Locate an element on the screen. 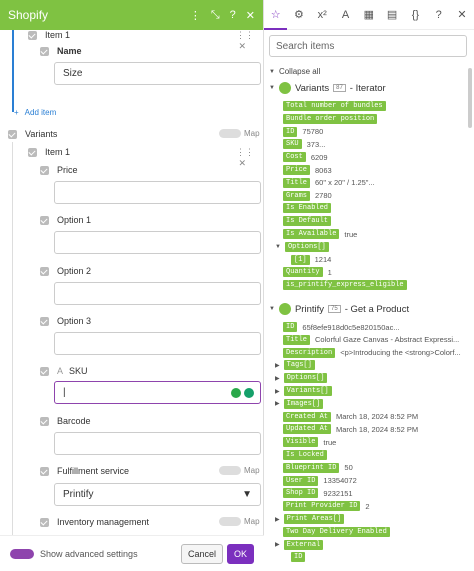 This screenshot has height=571, width=474. function-tabs: ☆ ⚙ x² A ▦ ▤ {} ? ✕ is located at coordinates (369, 15).